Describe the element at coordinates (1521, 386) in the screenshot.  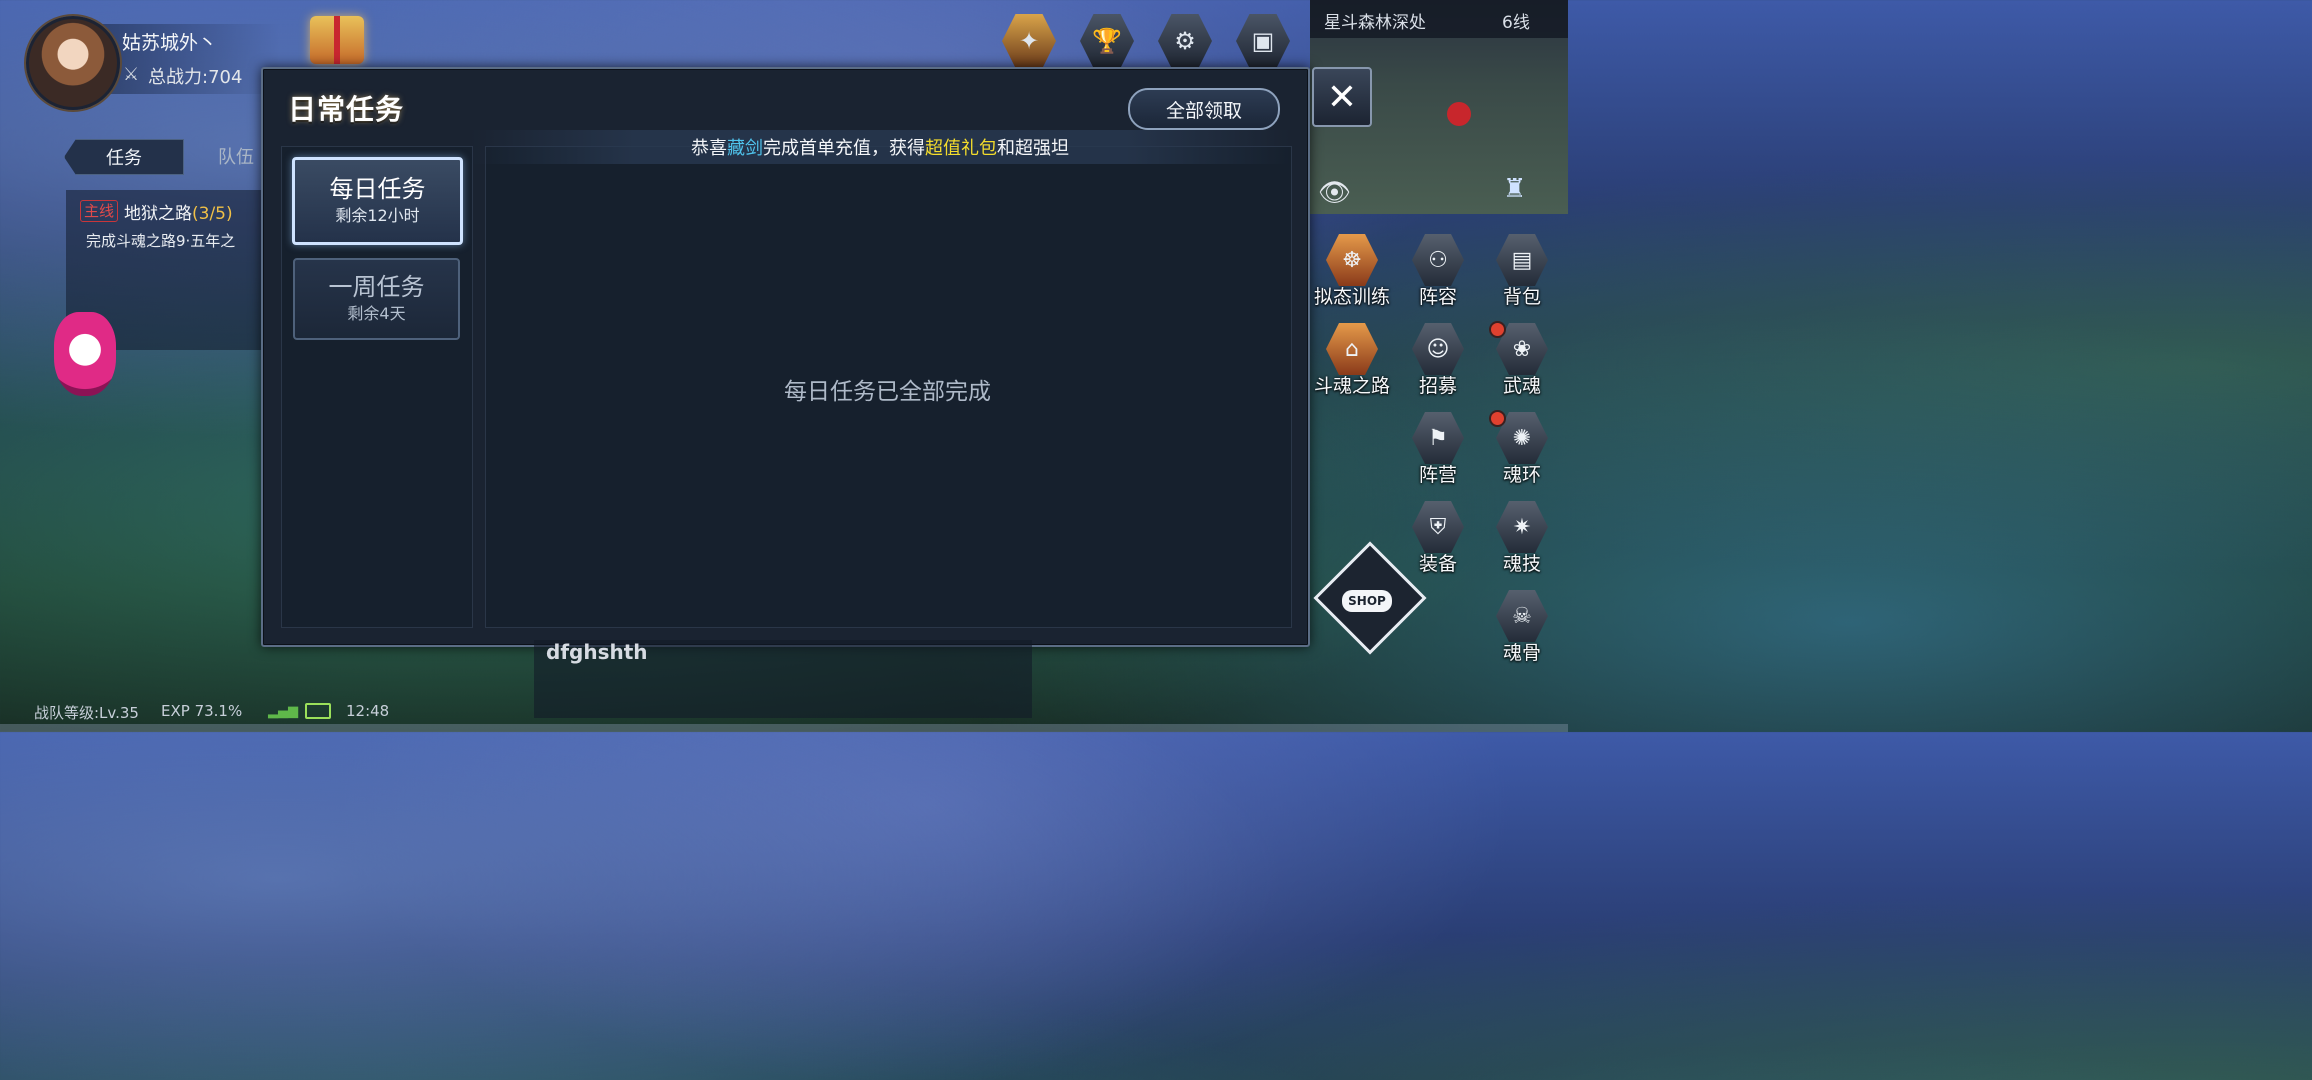
I see `menu-label: 武魂` at that location.